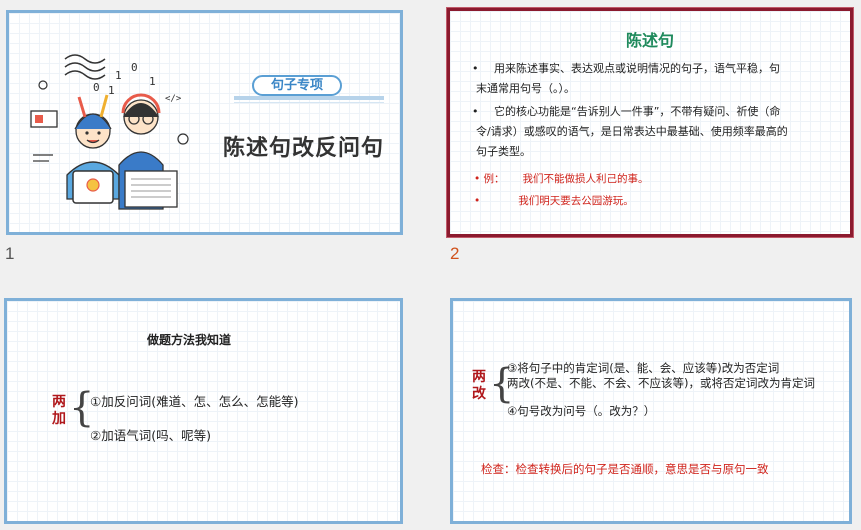  I want to click on example-text: 我们明天要去公园游玩。, so click(576, 201).